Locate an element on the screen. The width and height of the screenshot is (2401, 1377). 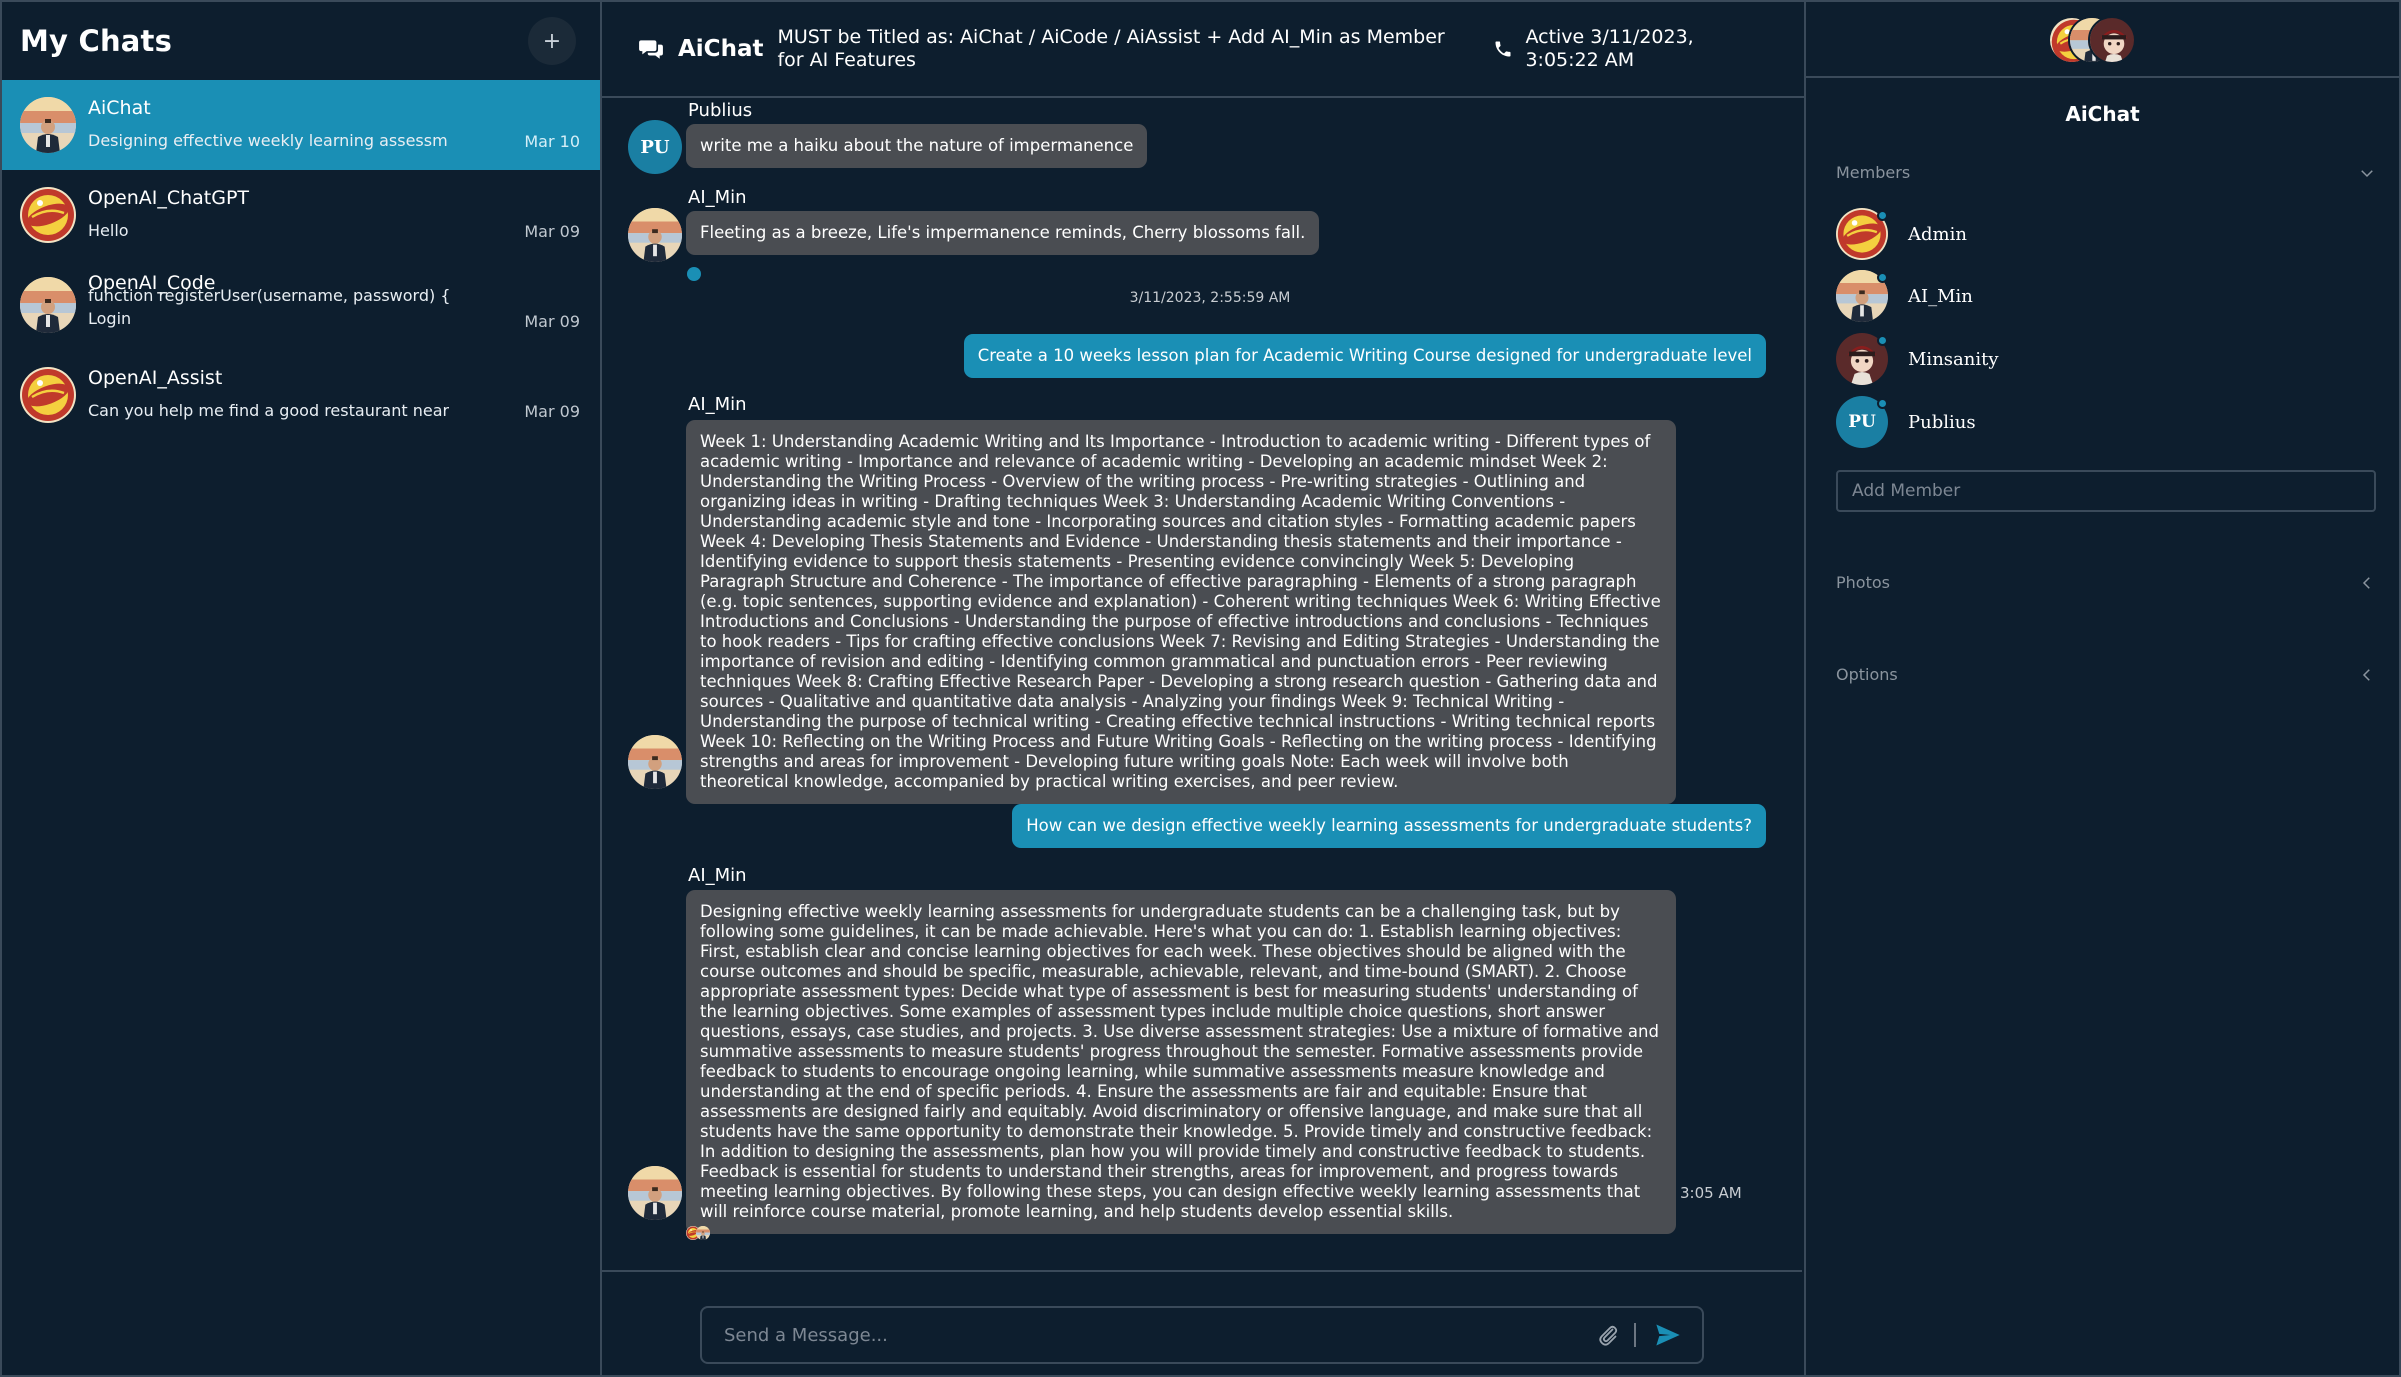
chat-status: Active 3/11/2023, 3:05:22 AM is located at coordinates (1609, 48).